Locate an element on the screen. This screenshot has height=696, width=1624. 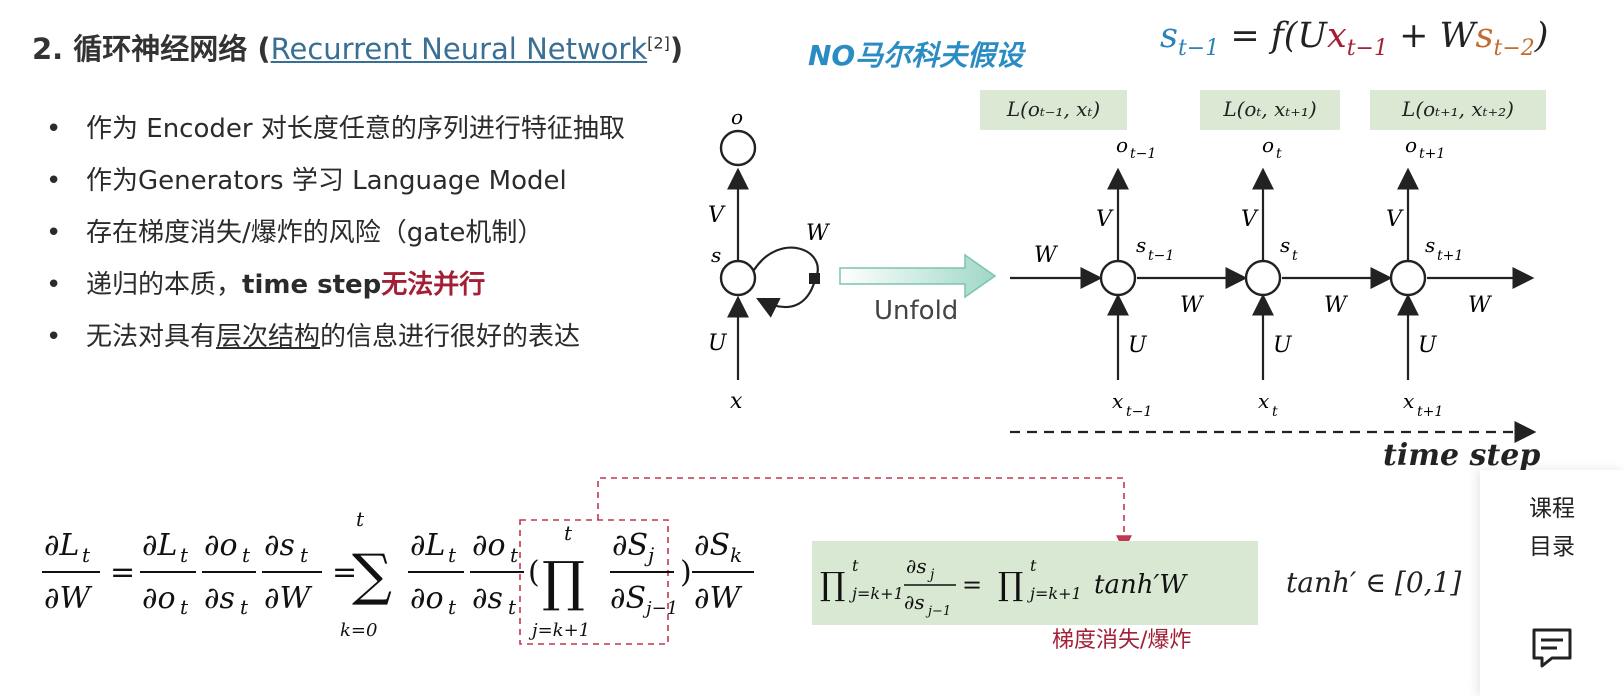
folded-v-label: V is located at coordinates (717, 215).